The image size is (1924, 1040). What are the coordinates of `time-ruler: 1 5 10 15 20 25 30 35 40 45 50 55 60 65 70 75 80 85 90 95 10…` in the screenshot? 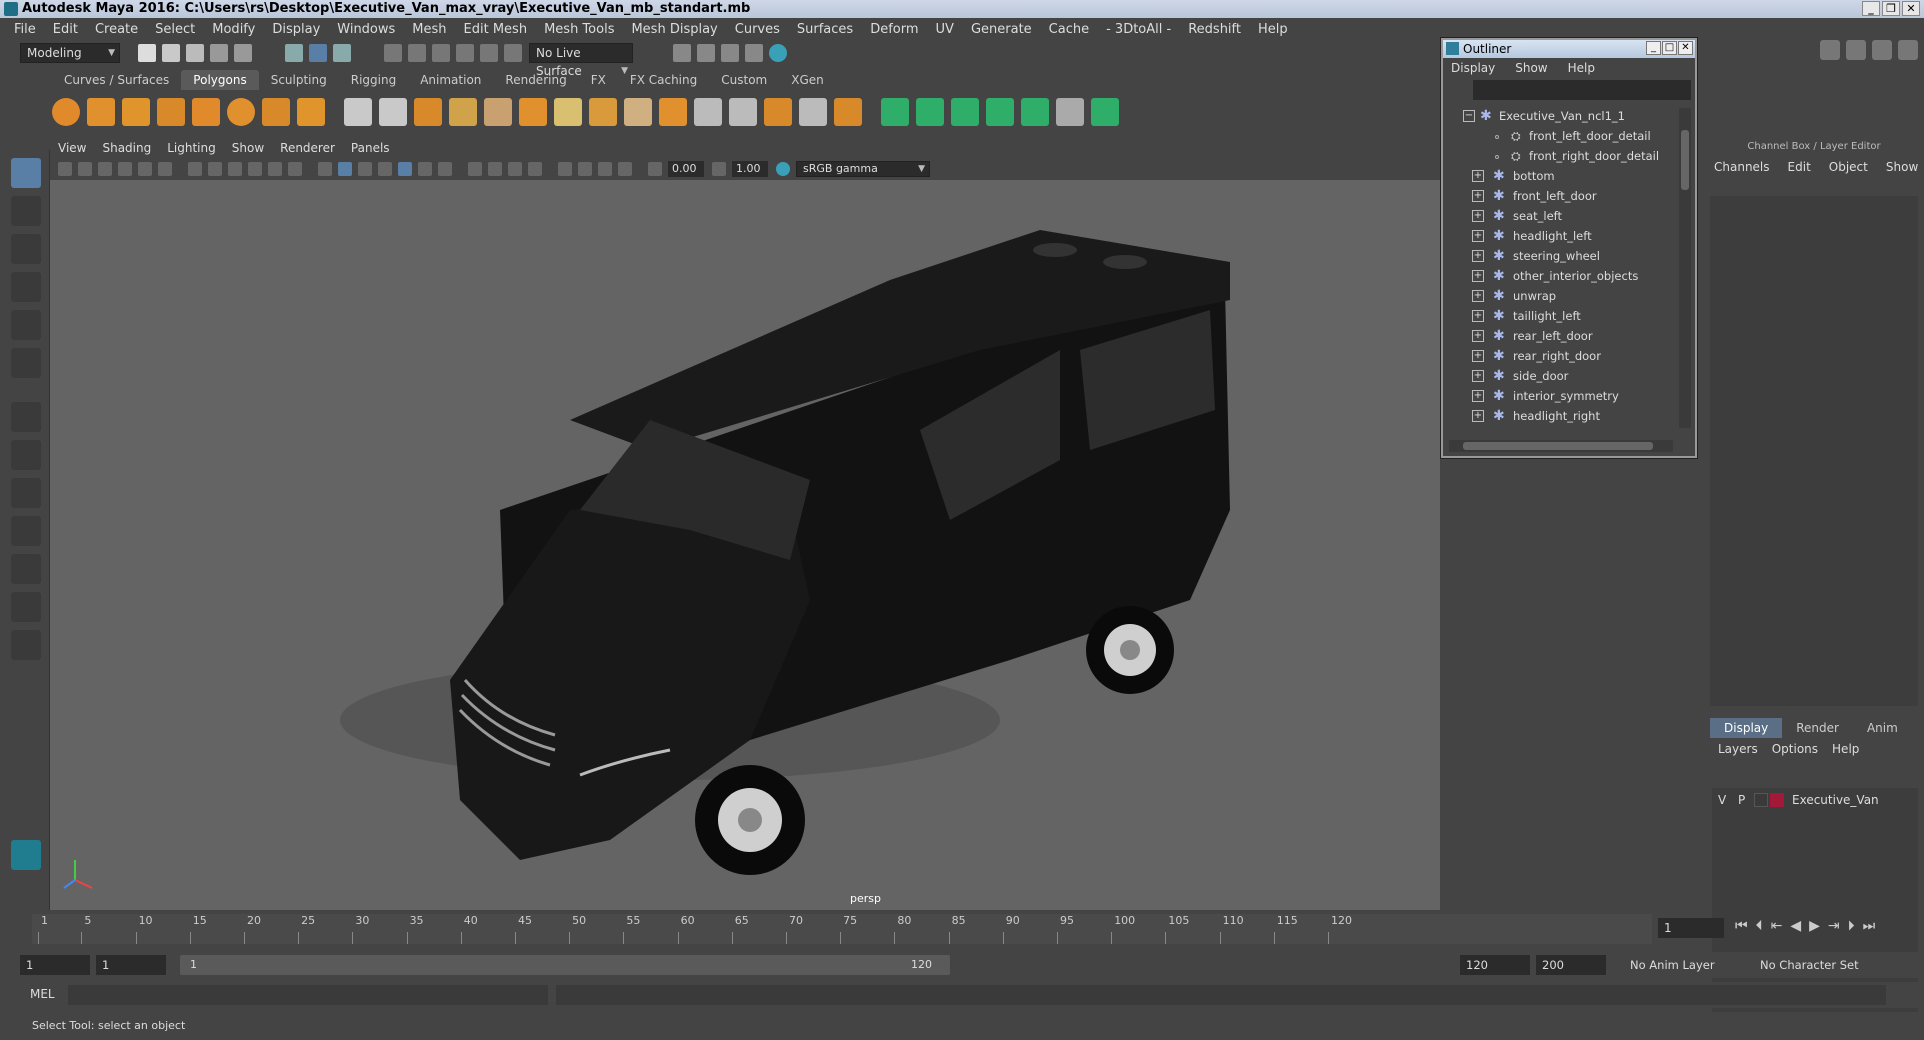 It's located at (842, 929).